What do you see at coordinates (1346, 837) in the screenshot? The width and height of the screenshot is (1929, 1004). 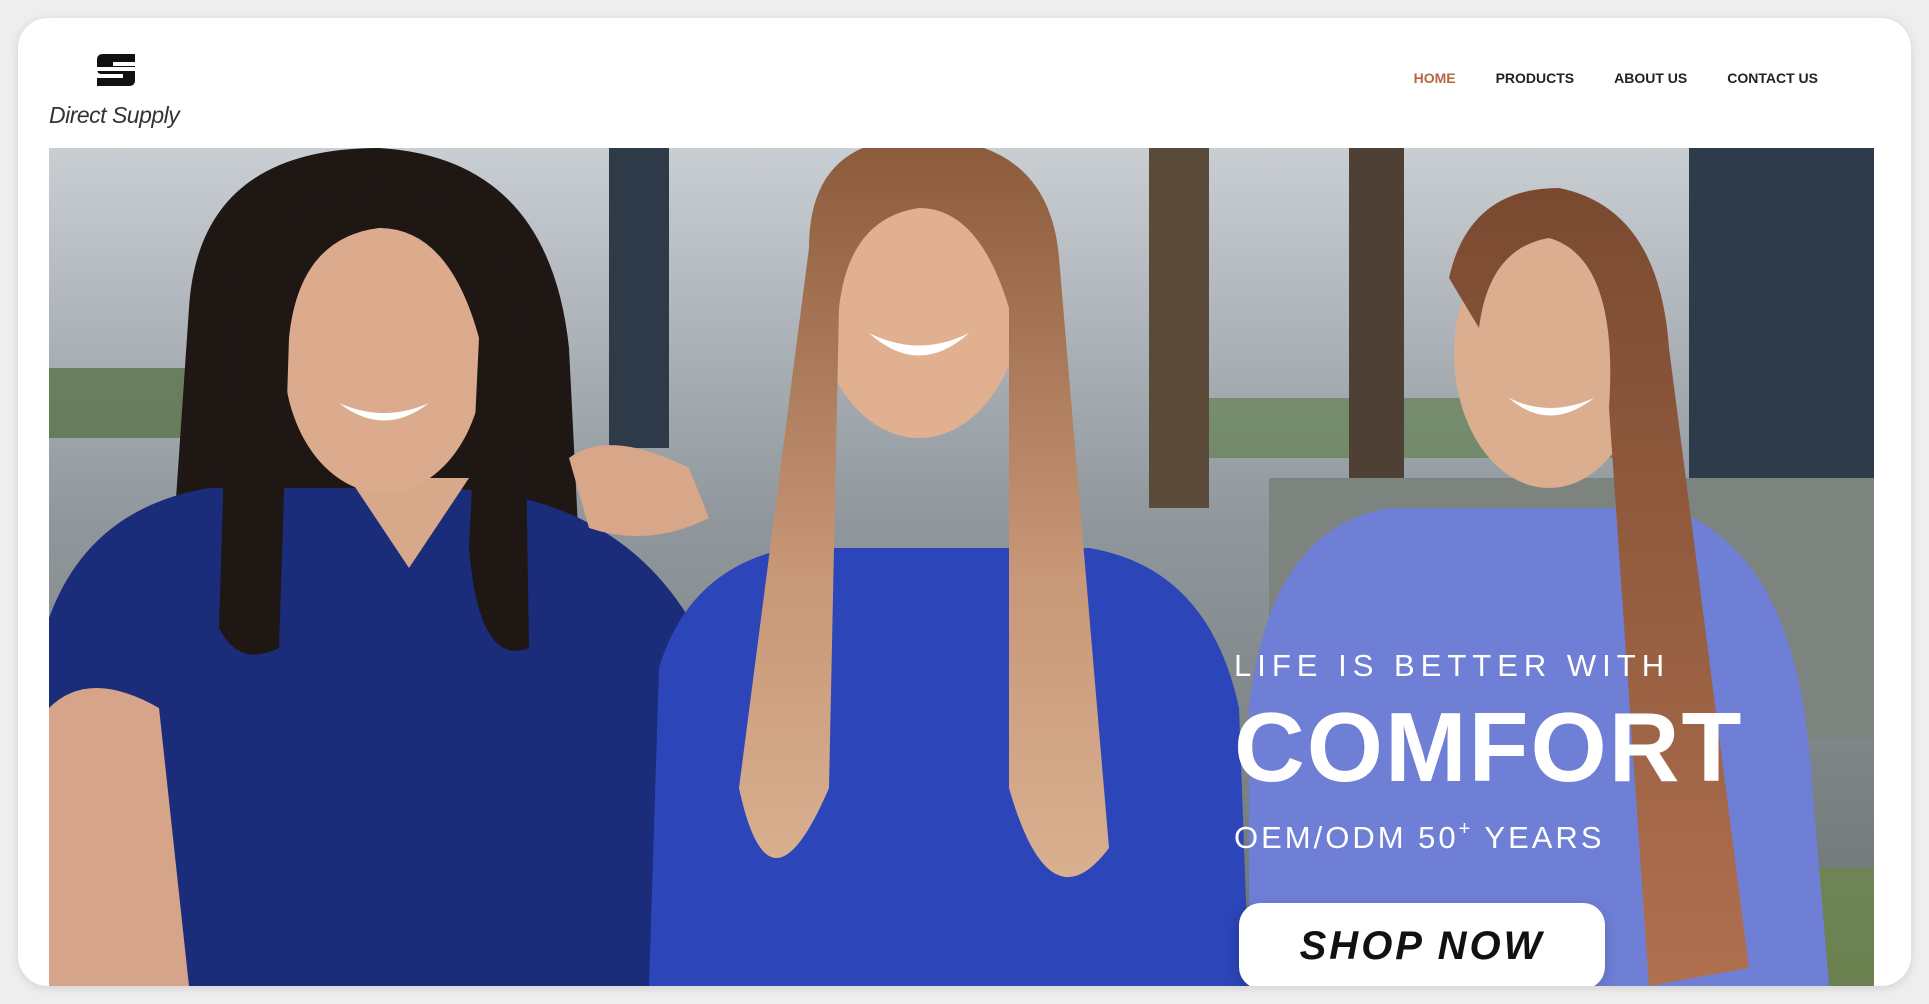 I see `subline-prefix: OEM/ODM 50` at bounding box center [1346, 837].